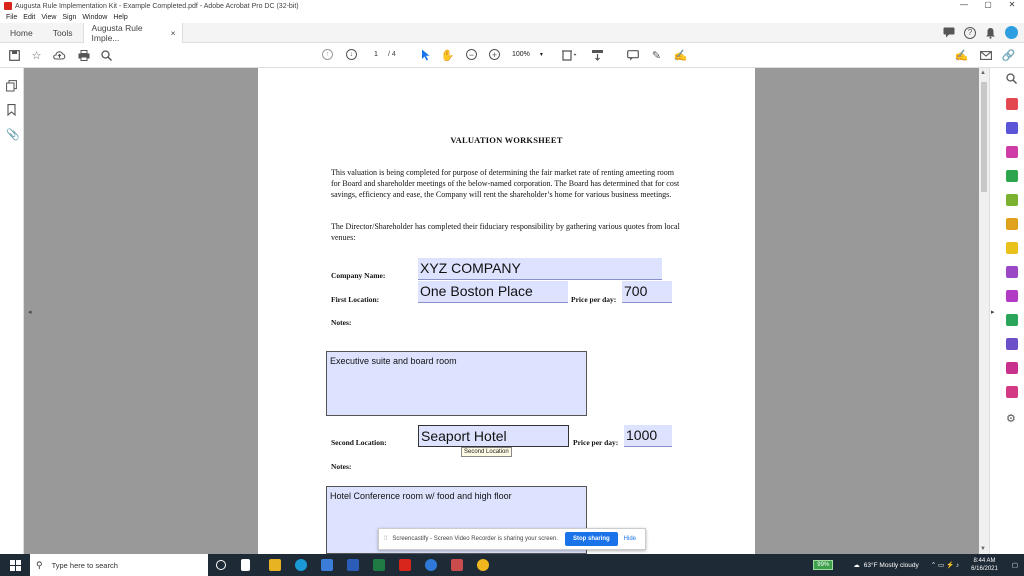  I want to click on stop-sharing-button: Stop sharing, so click(591, 539).